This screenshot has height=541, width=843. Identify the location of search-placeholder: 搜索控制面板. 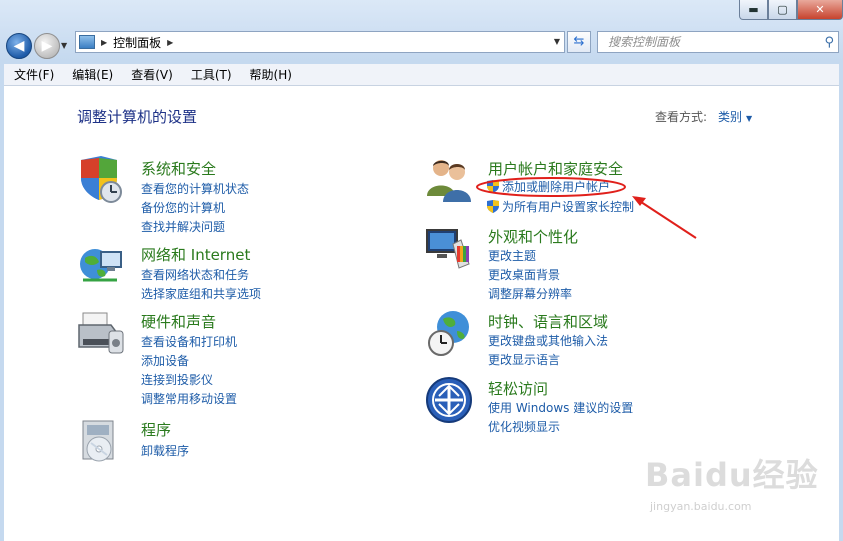
(644, 42).